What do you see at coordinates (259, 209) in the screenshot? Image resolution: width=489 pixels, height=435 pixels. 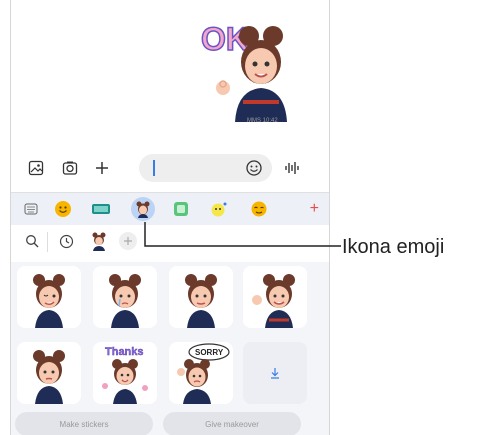 I see `stickers-face-icon` at bounding box center [259, 209].